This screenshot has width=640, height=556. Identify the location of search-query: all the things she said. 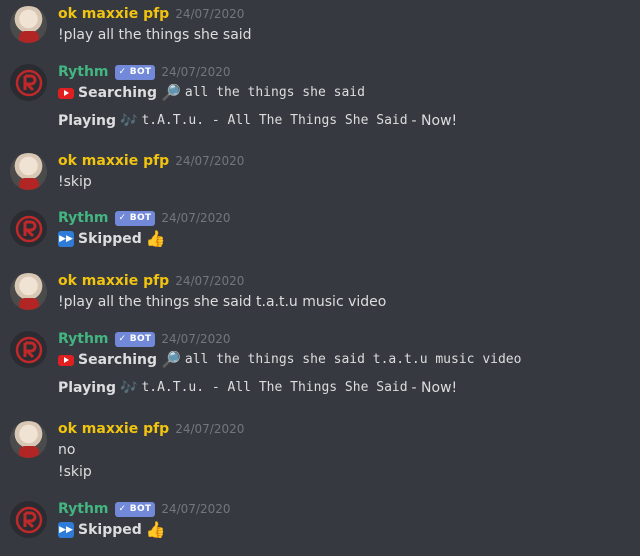
(274, 92).